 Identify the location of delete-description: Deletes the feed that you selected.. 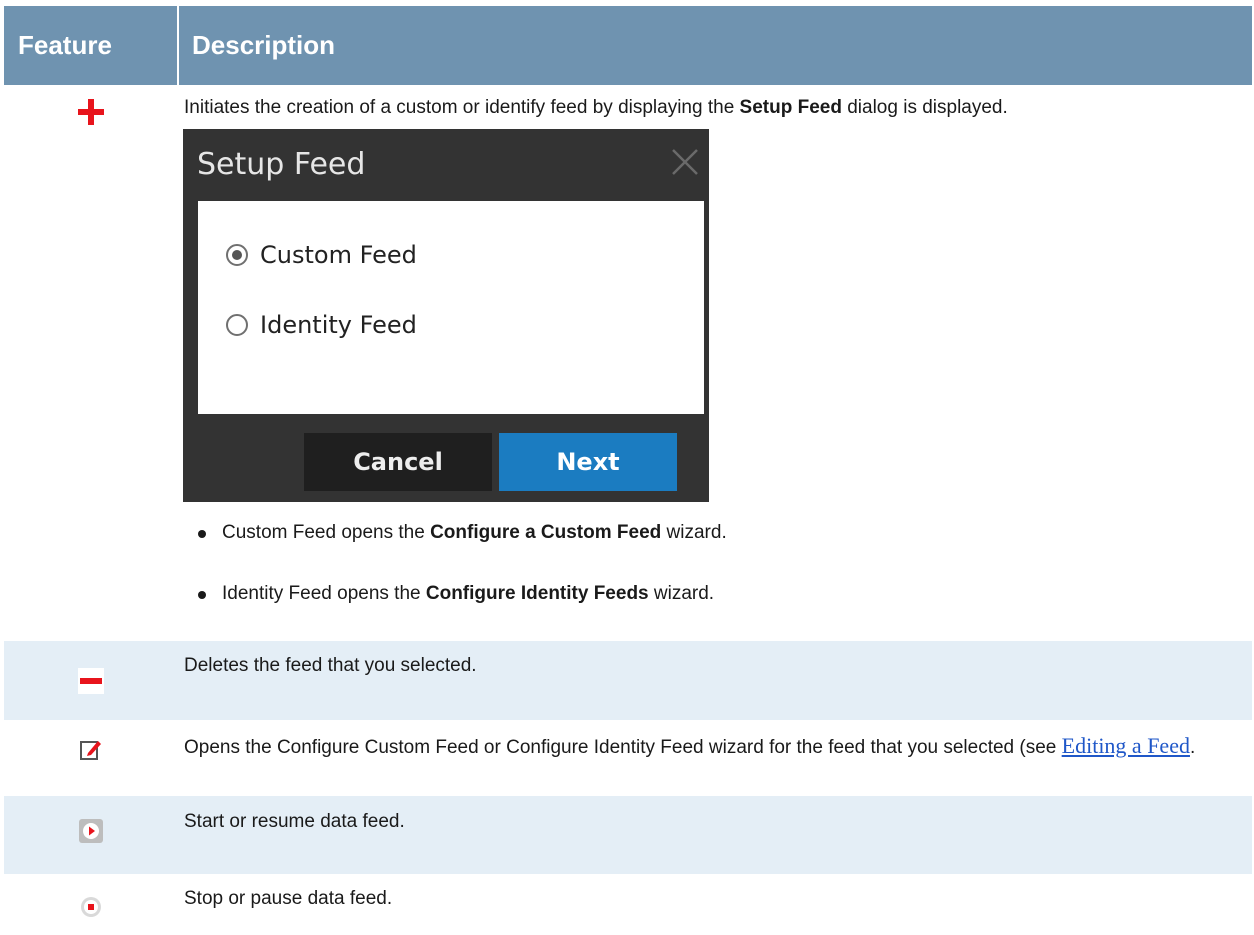
(715, 680).